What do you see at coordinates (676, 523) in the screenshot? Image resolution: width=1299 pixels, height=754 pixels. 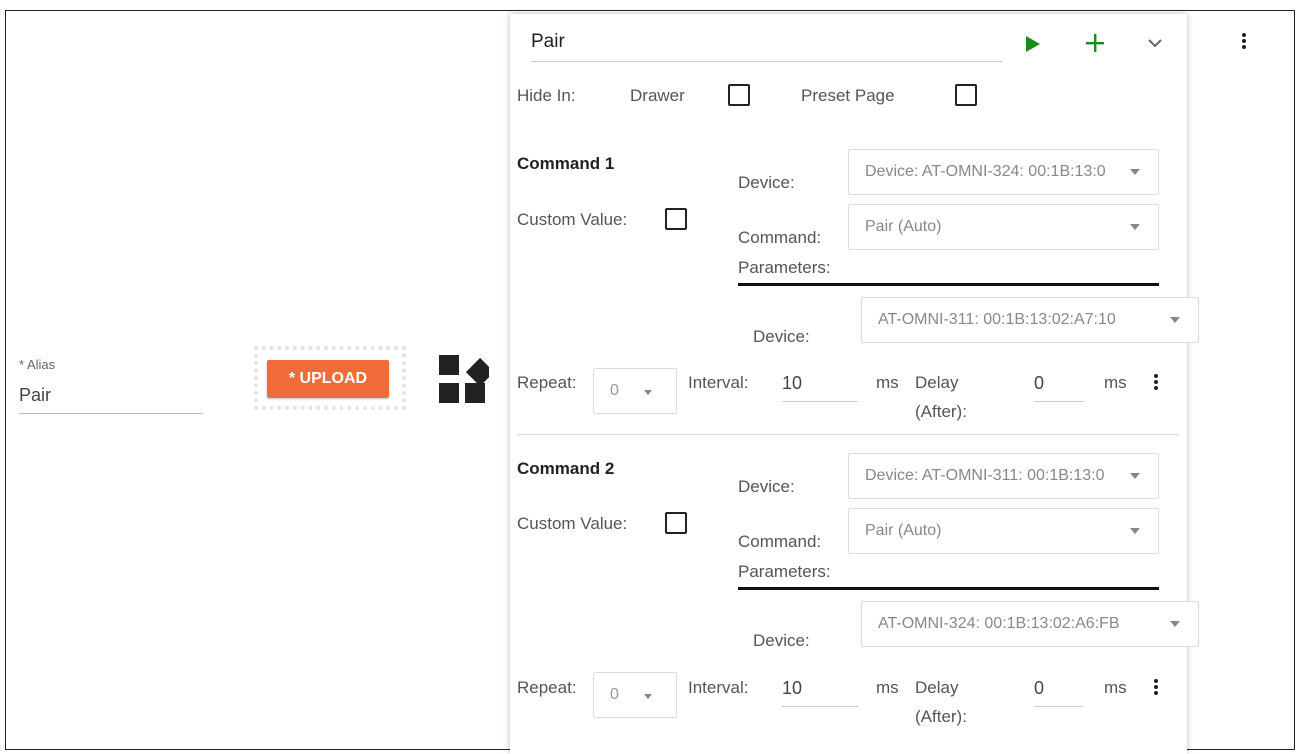 I see `command-2-custom-value-checkbox` at bounding box center [676, 523].